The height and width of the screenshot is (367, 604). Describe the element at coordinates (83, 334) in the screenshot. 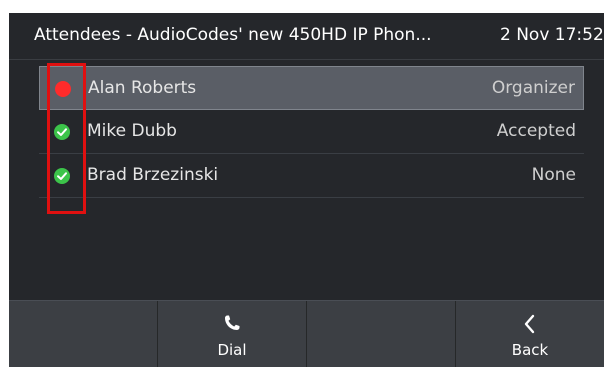

I see `softkey-1-empty` at that location.